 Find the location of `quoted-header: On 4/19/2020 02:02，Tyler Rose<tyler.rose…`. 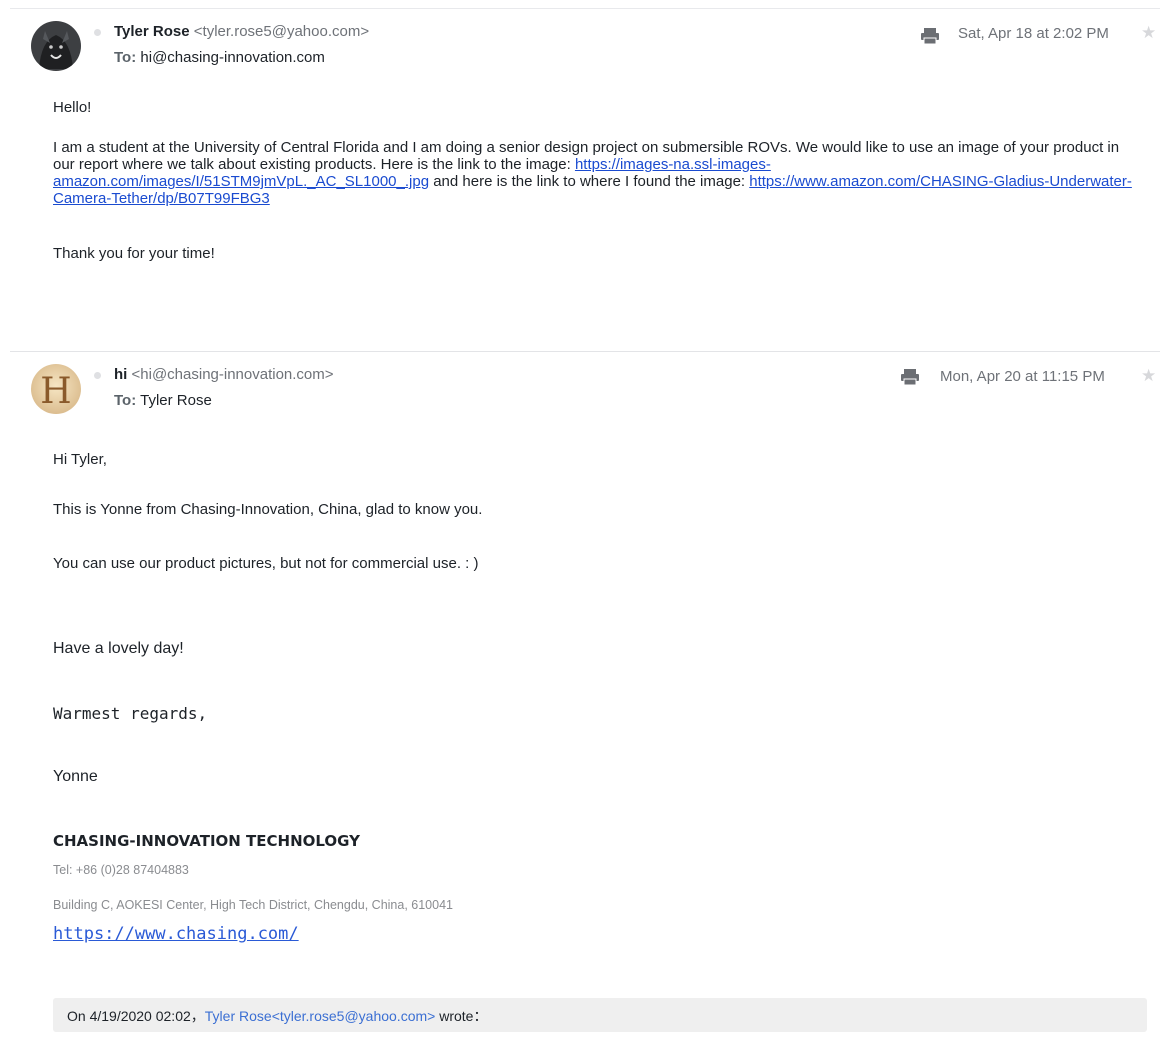

quoted-header: On 4/19/2020 02:02，Tyler Rose<tyler.rose… is located at coordinates (600, 1015).